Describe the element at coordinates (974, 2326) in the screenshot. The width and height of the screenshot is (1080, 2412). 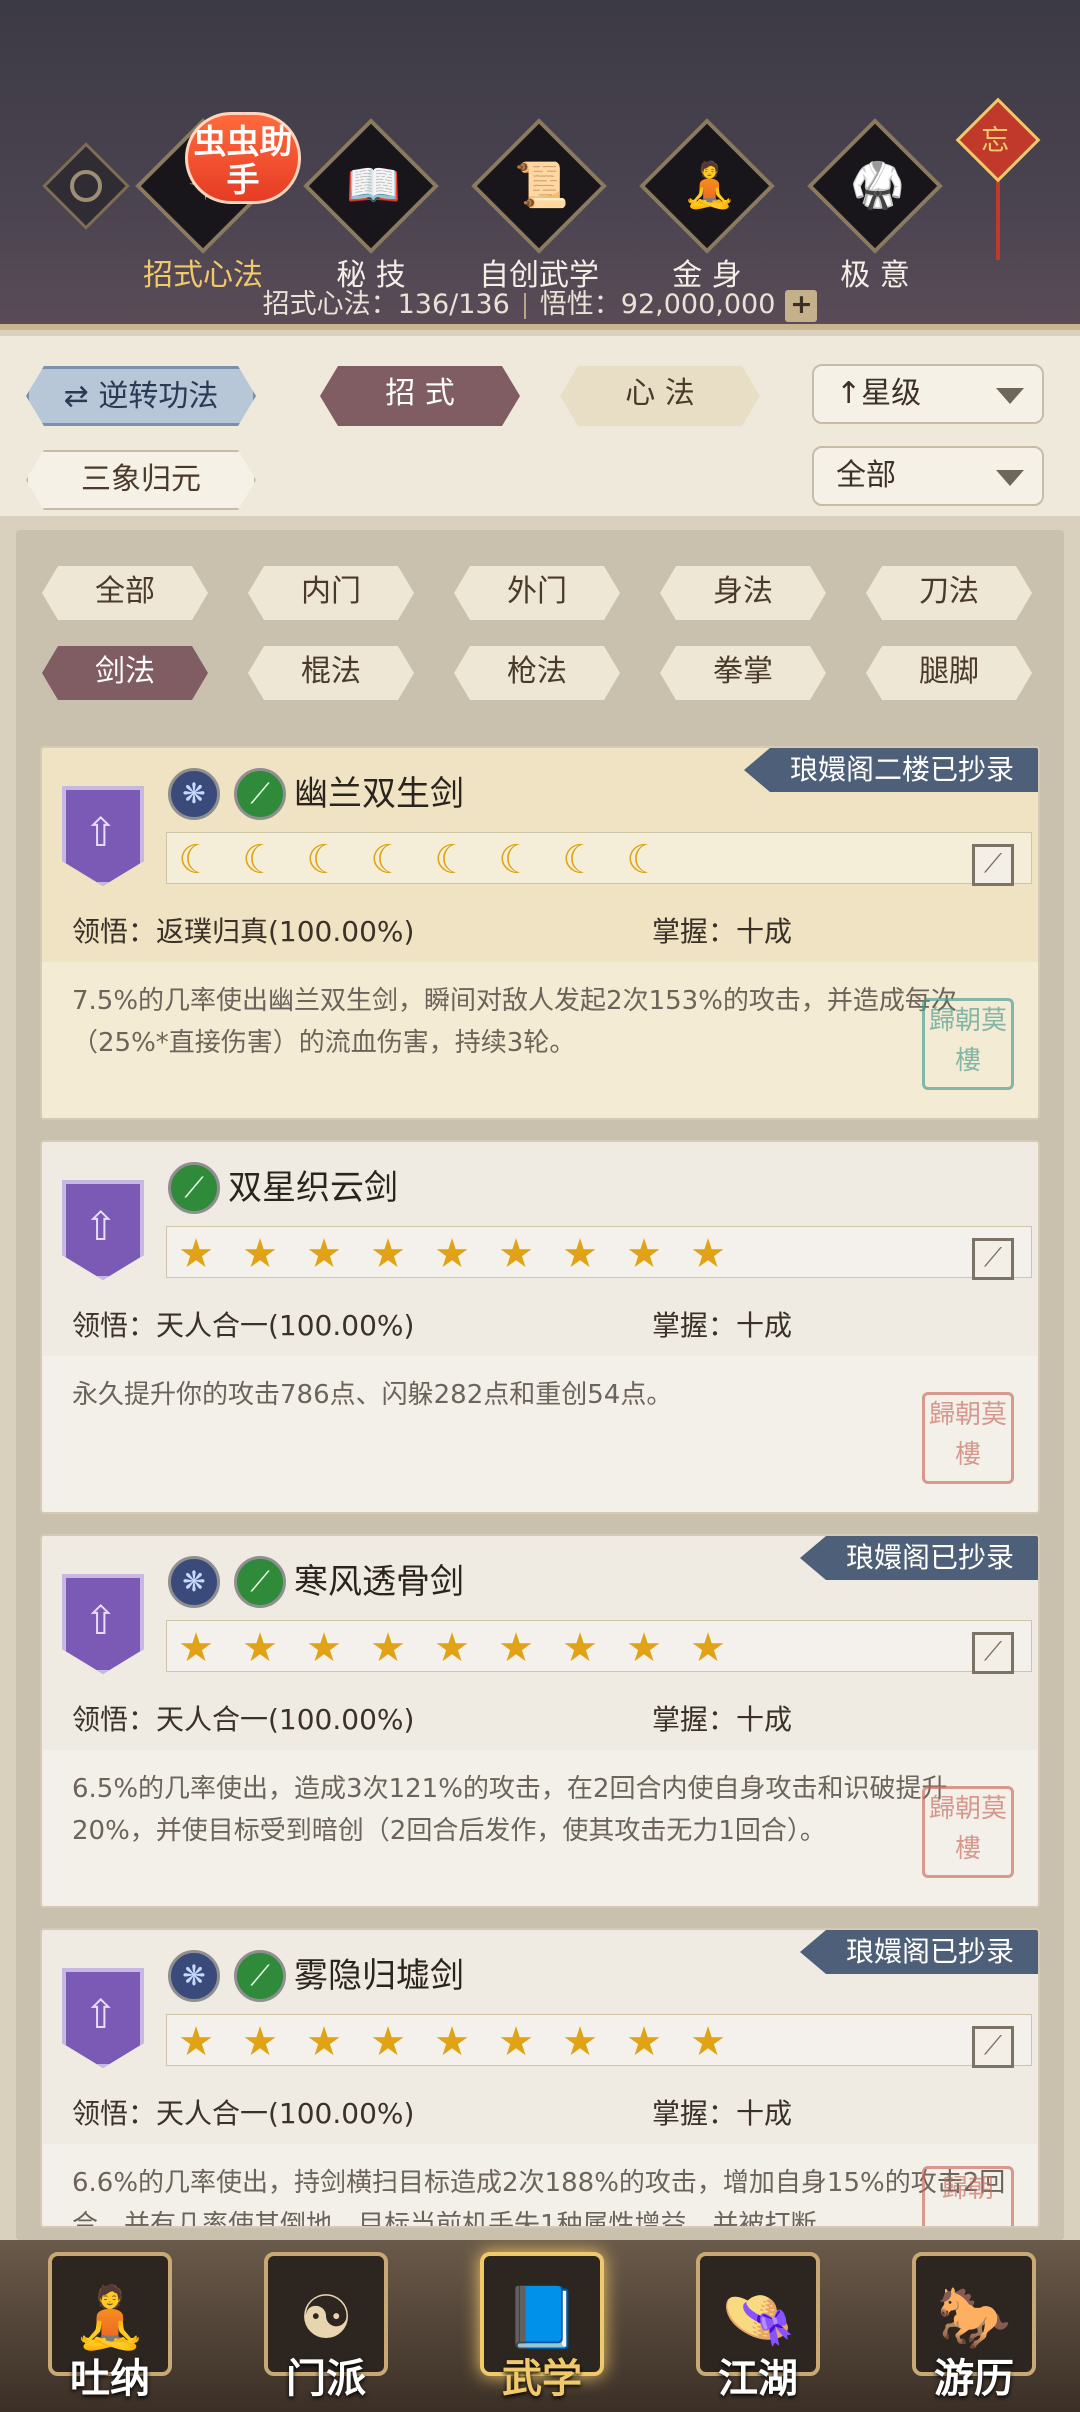
I see `nav-travel: 🐎 游历` at that location.